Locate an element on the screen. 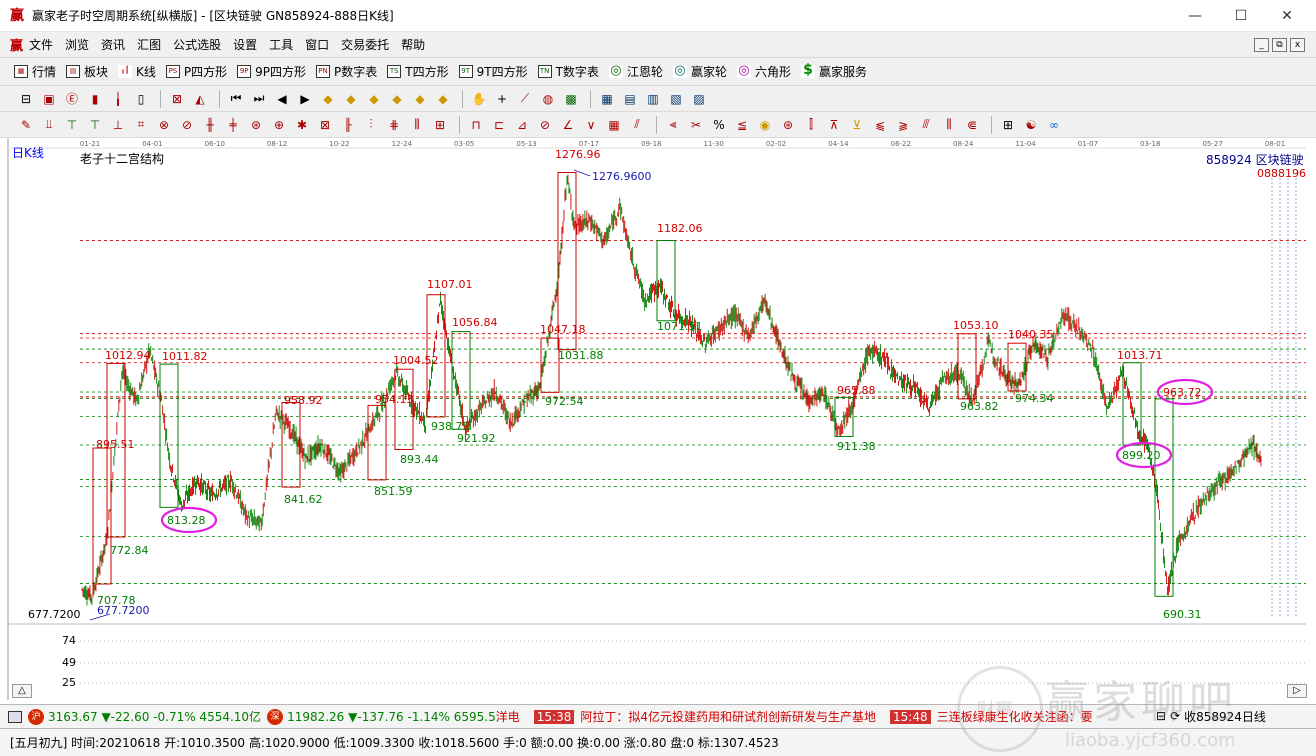 The image size is (1316, 756). tool-icon-10: ╪ is located at coordinates (233, 125).